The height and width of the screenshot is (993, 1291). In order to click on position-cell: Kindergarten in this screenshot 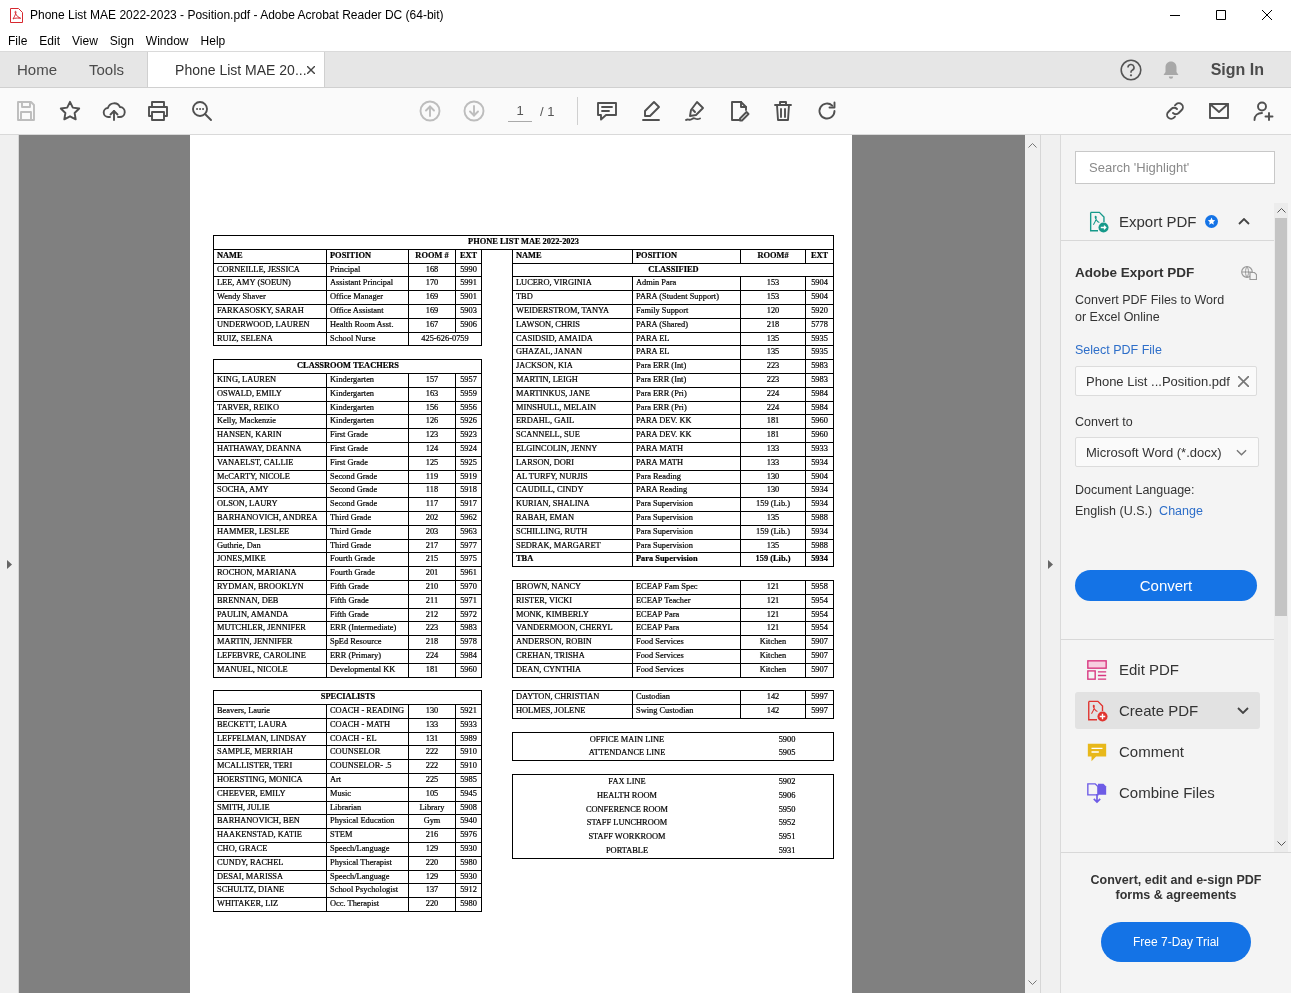, I will do `click(368, 408)`.